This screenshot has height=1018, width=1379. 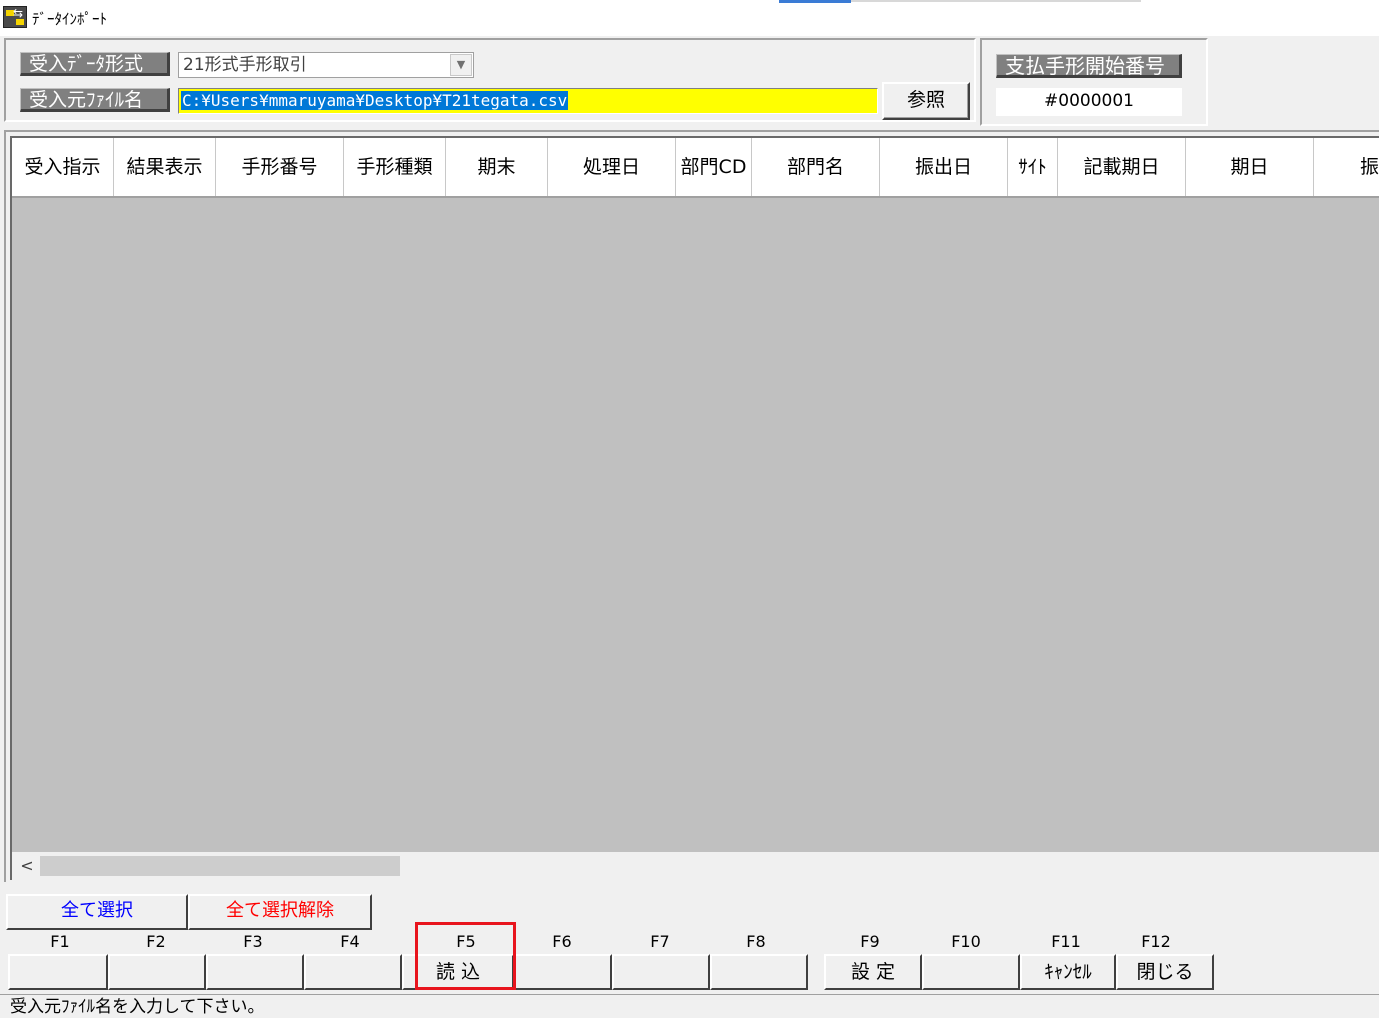 What do you see at coordinates (60, 941) in the screenshot?
I see `fkey-label-f1: F1` at bounding box center [60, 941].